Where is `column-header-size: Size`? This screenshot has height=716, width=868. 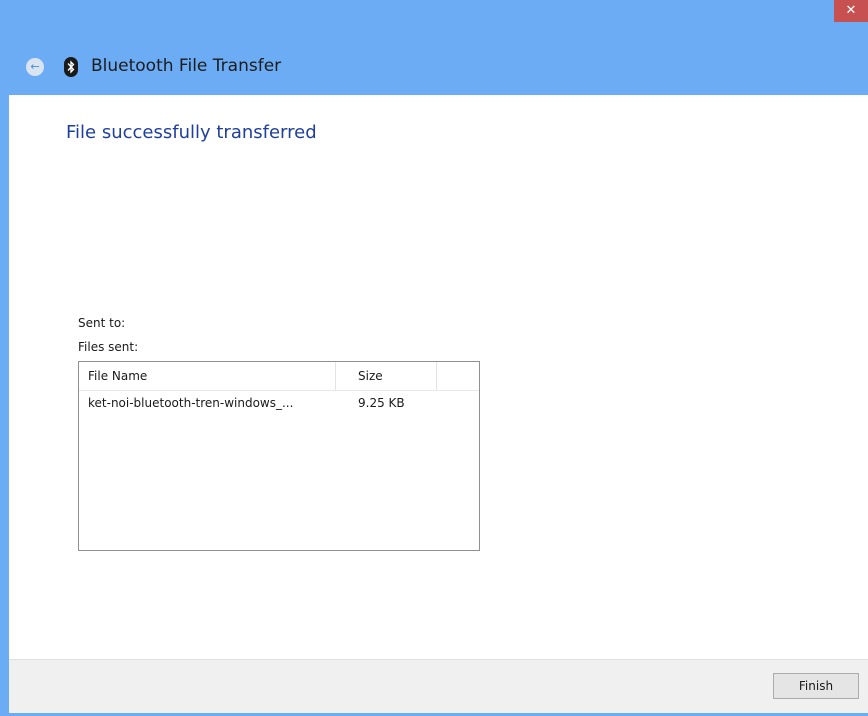 column-header-size: Size is located at coordinates (370, 376).